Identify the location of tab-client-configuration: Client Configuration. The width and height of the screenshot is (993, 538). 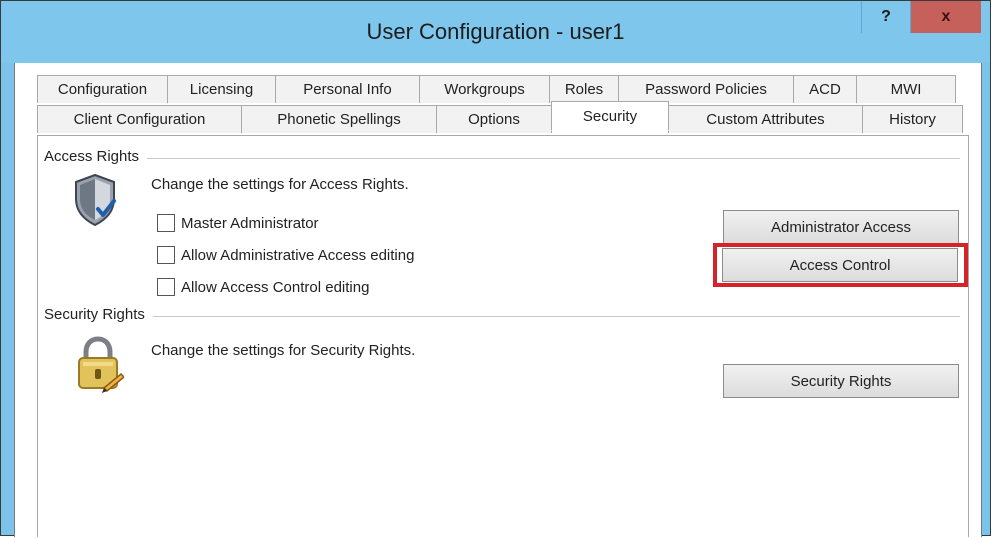
(139, 119).